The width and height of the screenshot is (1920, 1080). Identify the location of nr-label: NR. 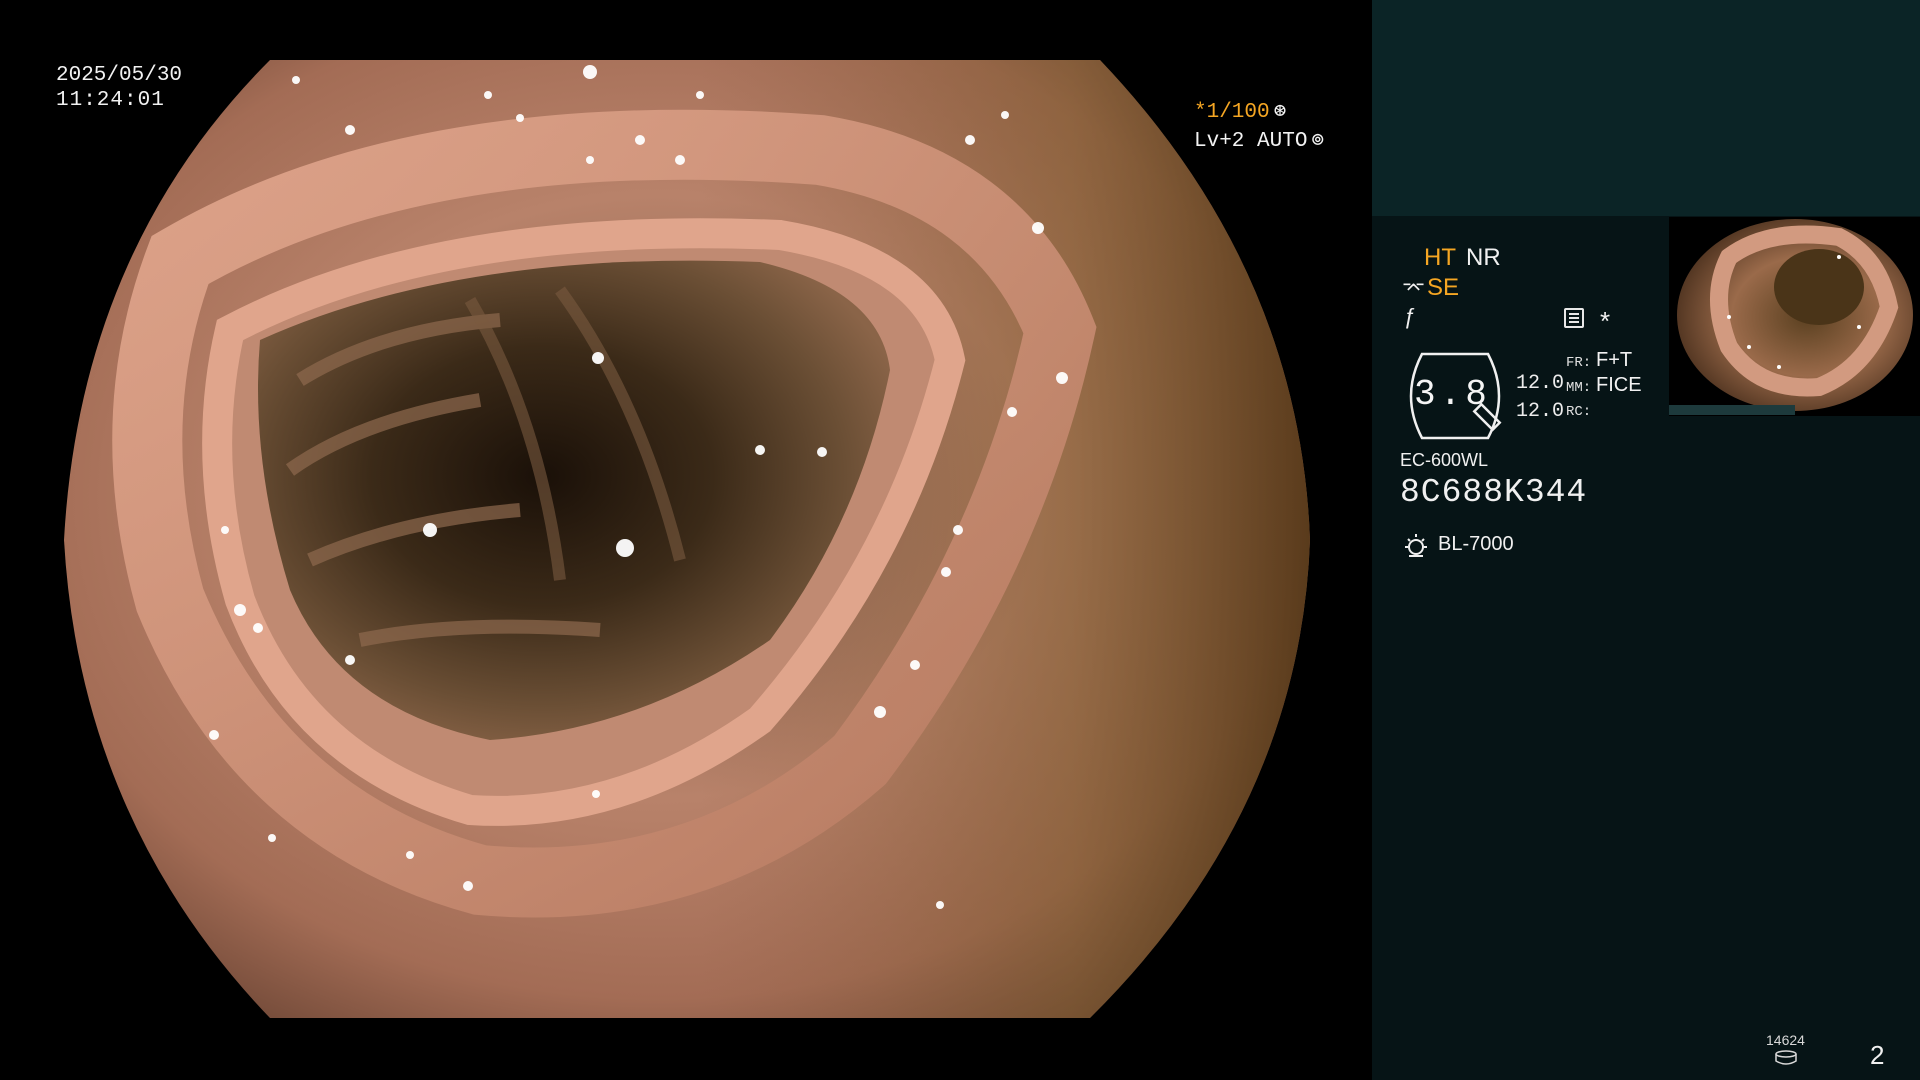
(1483, 257).